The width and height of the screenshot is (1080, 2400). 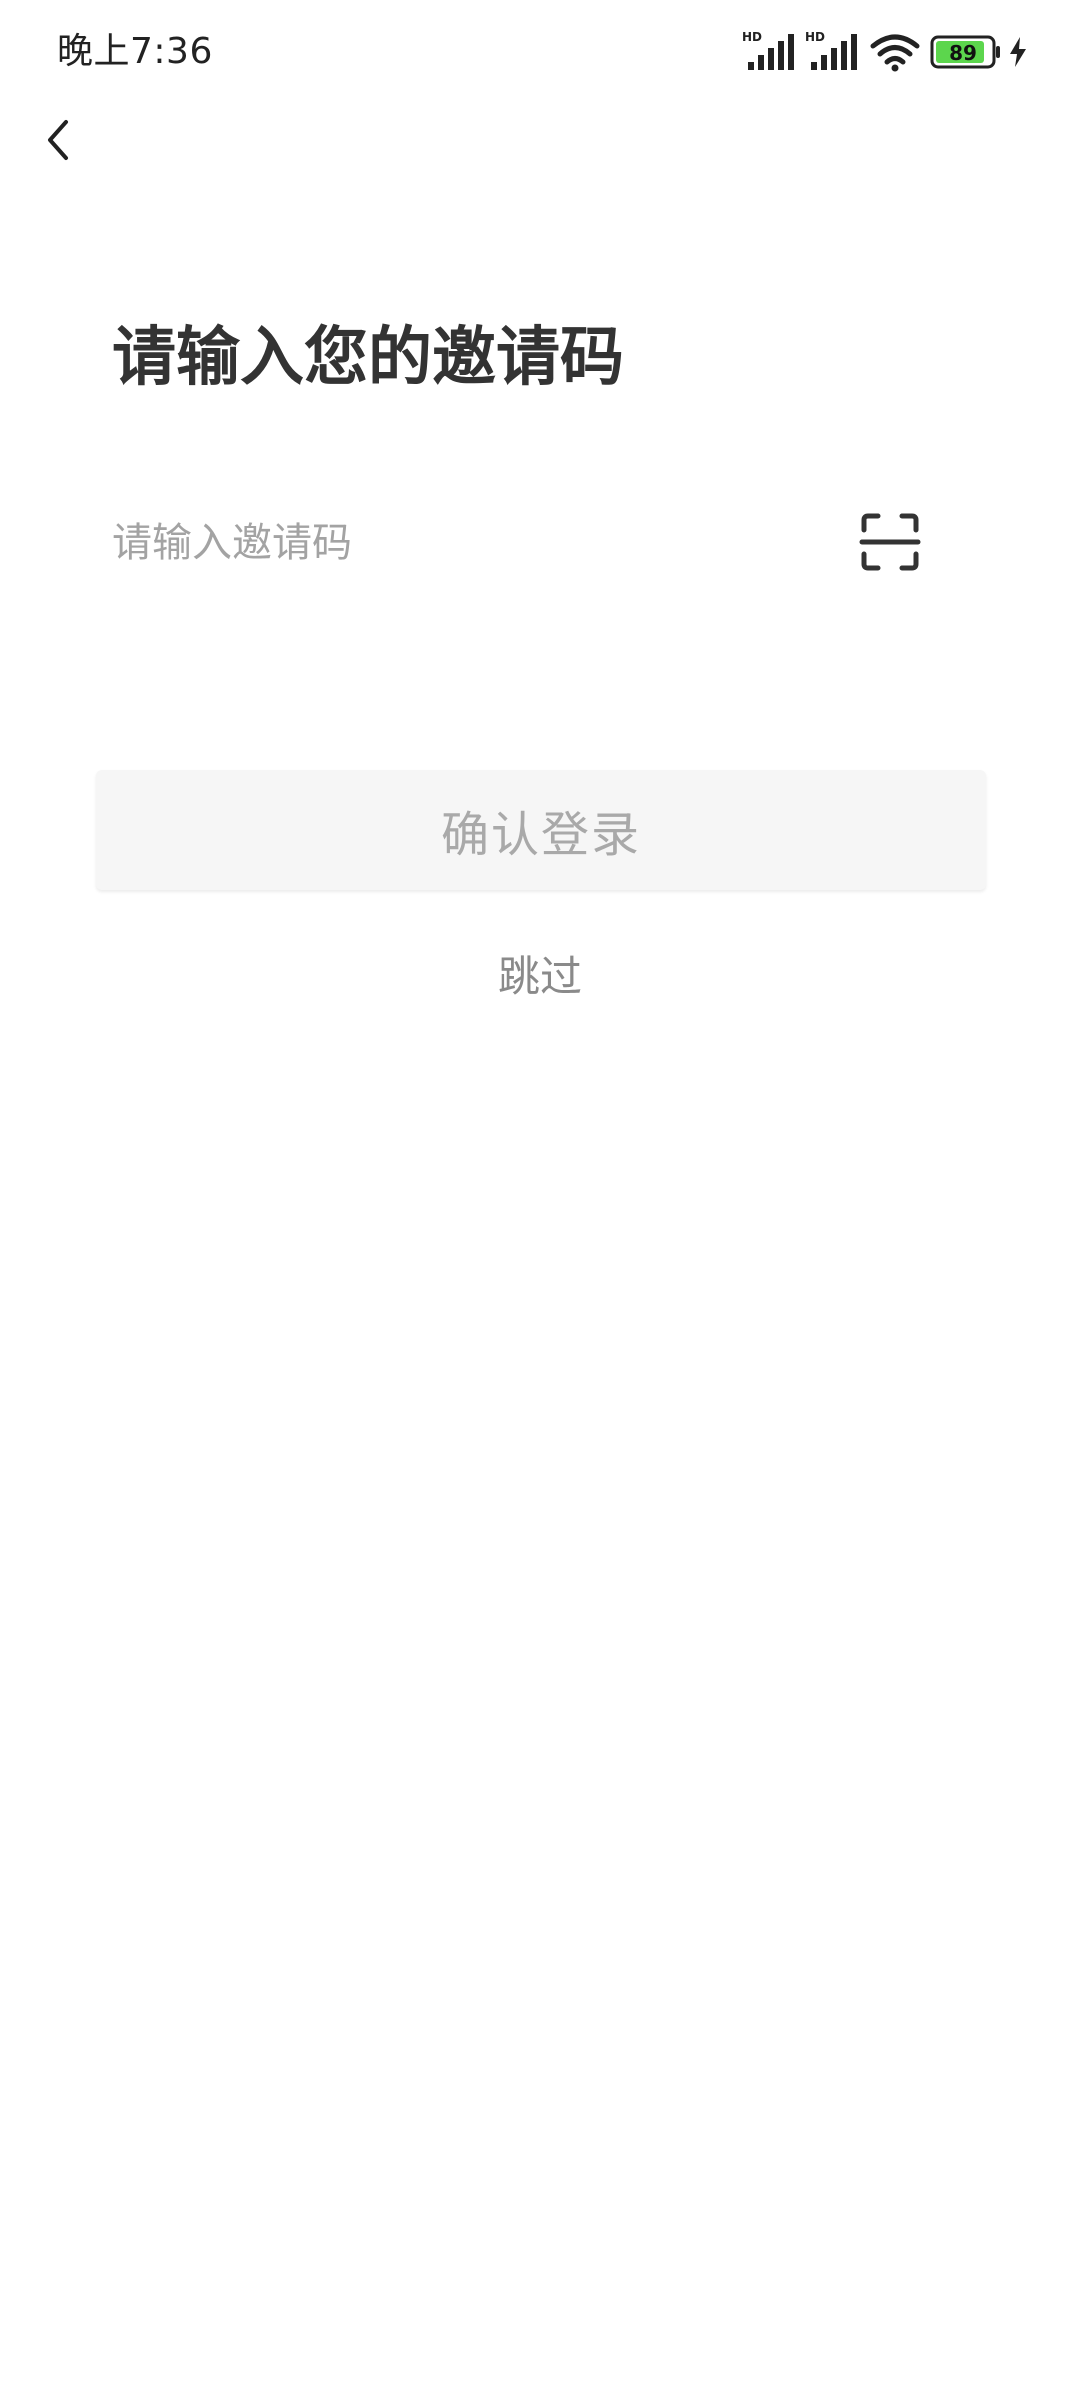 I want to click on skip-link: 跳过, so click(x=540, y=977).